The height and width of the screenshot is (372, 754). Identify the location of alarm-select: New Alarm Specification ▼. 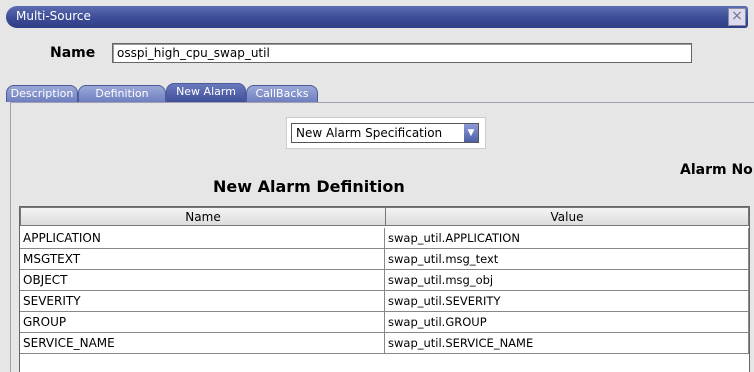
(385, 133).